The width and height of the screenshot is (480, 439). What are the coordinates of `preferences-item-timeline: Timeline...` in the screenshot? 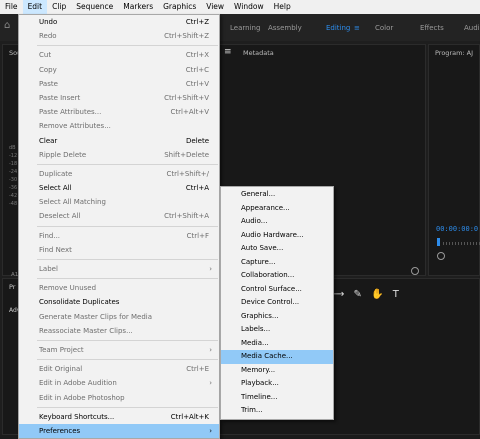 It's located at (277, 398).